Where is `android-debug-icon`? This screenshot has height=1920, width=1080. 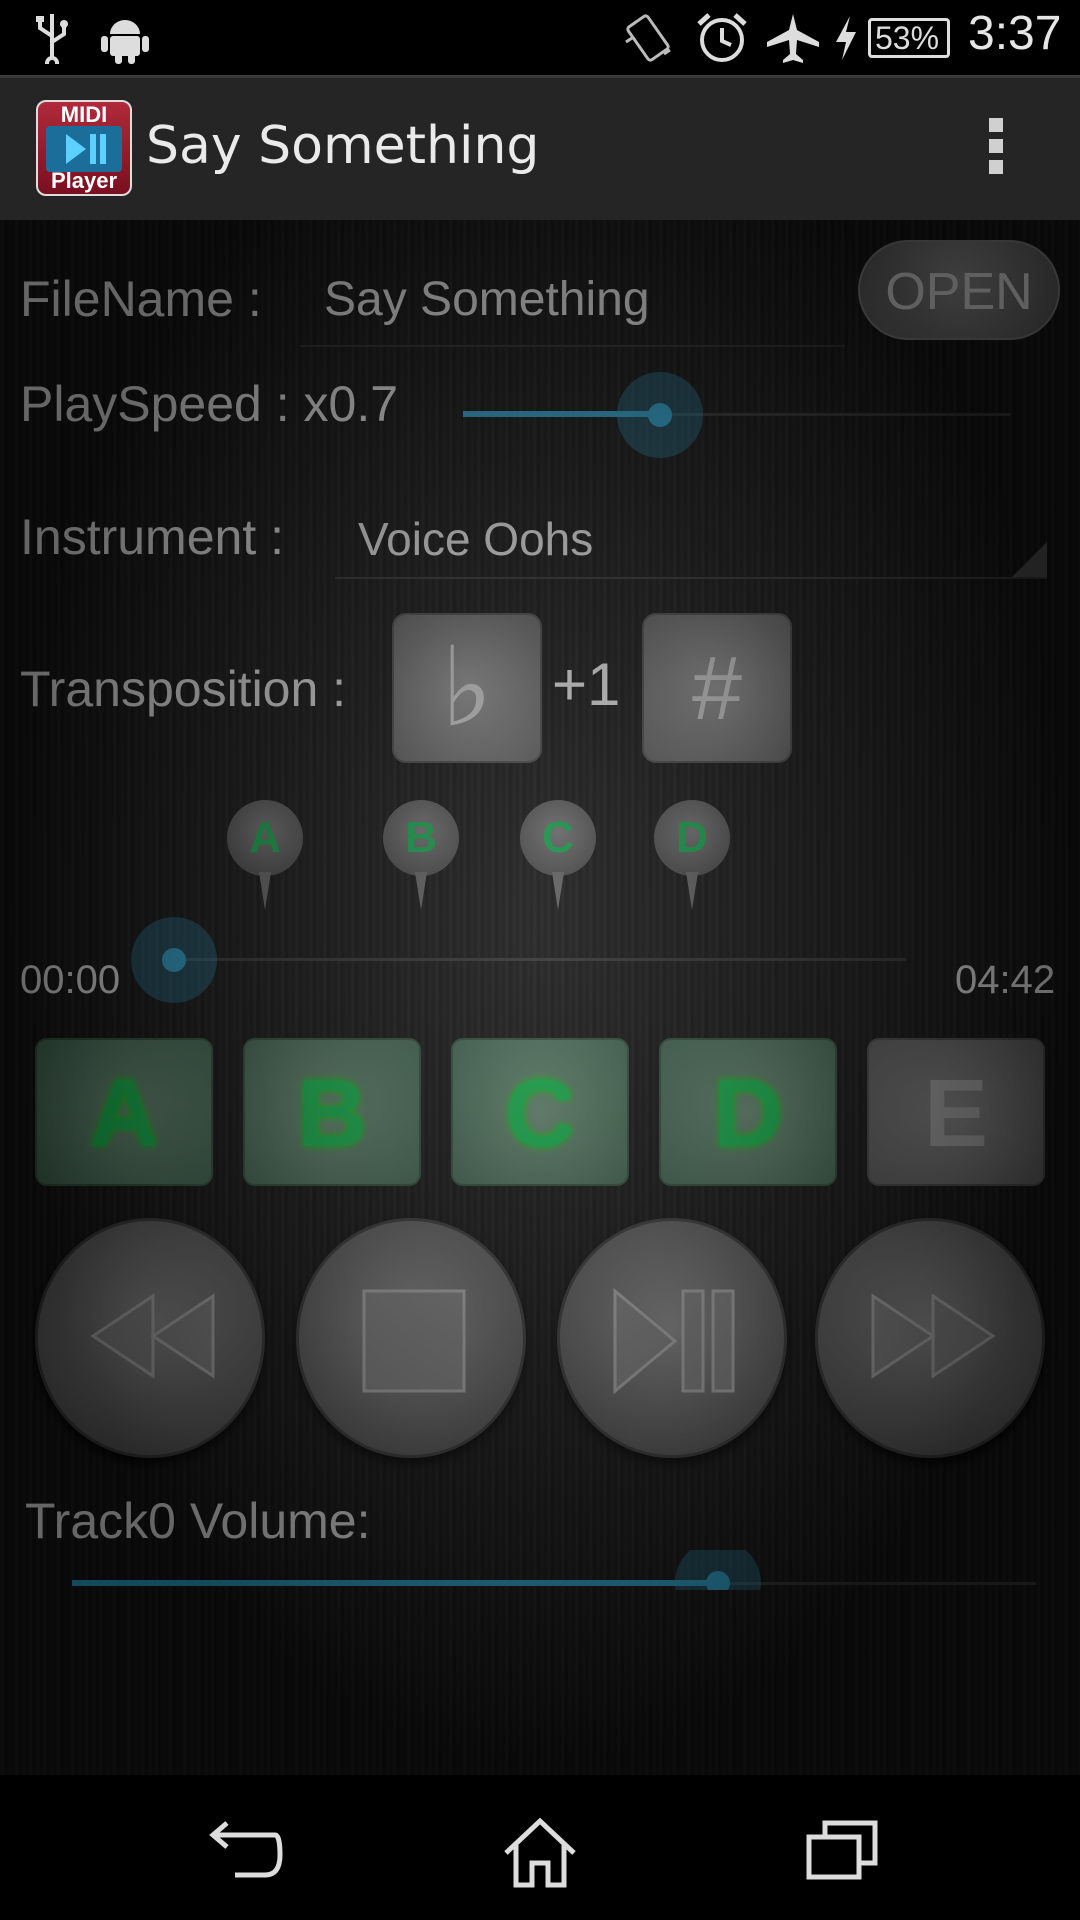 android-debug-icon is located at coordinates (125, 42).